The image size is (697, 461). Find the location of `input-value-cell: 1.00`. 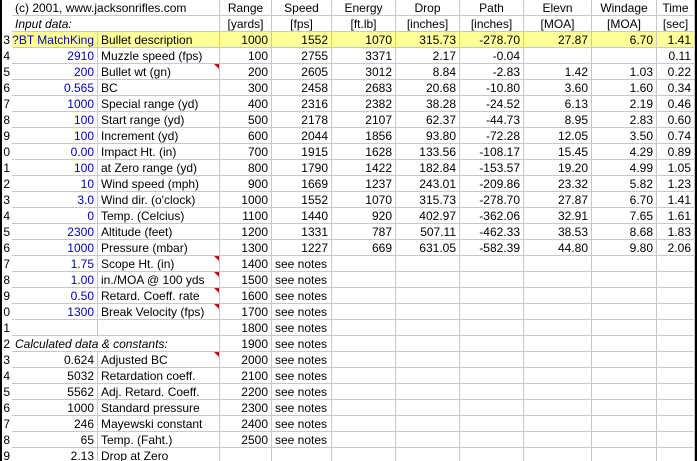

input-value-cell: 1.00 is located at coordinates (55, 280).